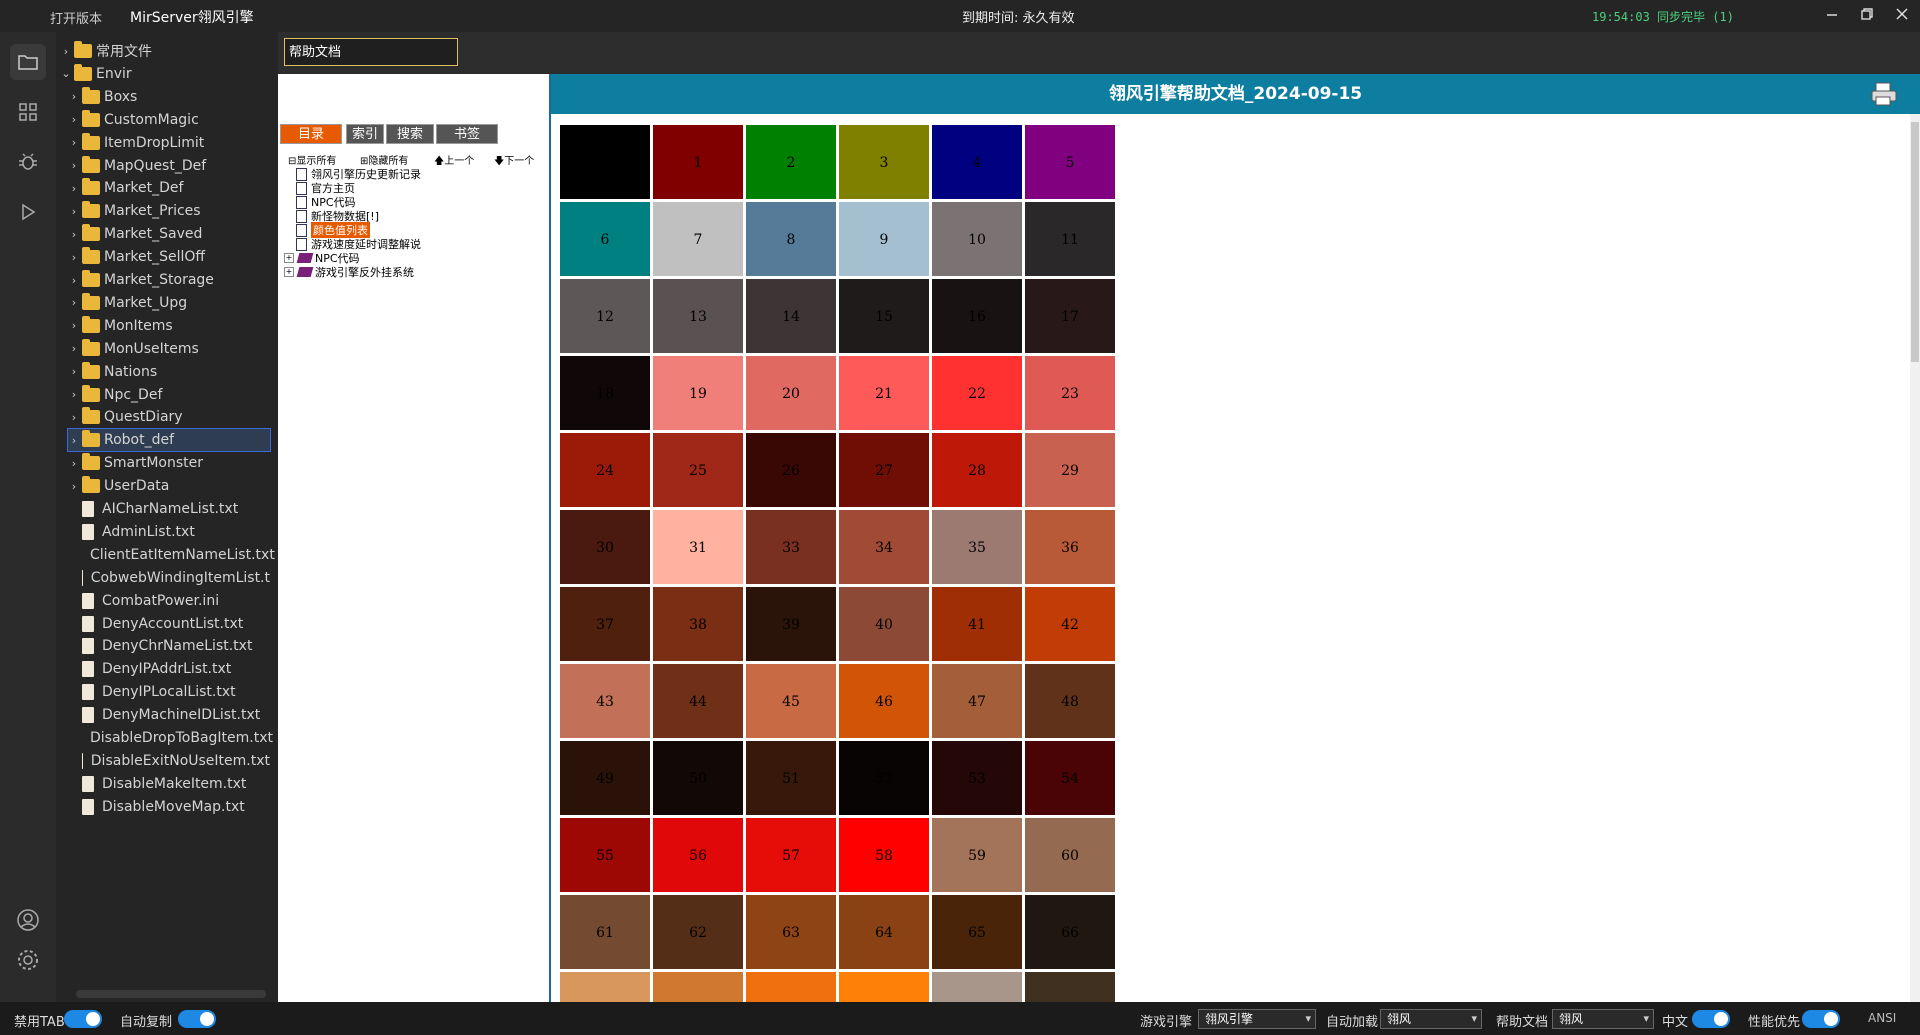 Image resolution: width=1920 pixels, height=1035 pixels. Describe the element at coordinates (169, 166) in the screenshot. I see `folder-item: › MapQuest_Def` at that location.